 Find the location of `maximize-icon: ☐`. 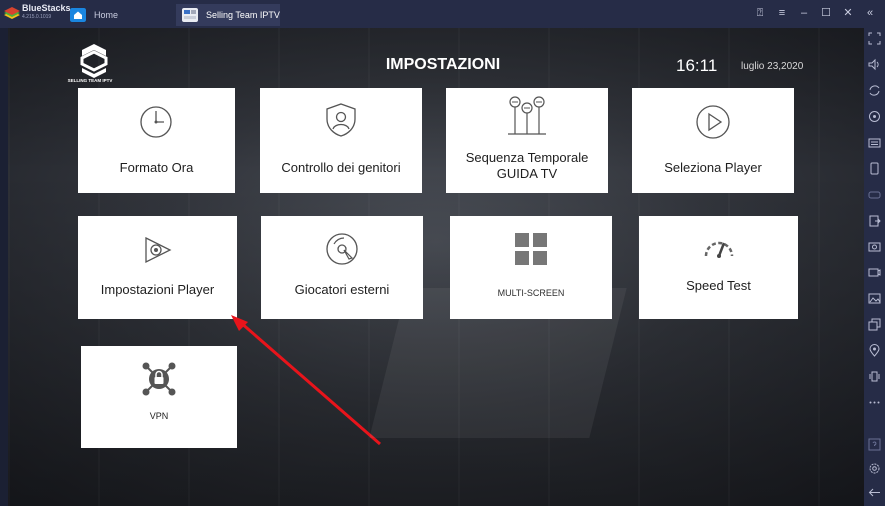

maximize-icon: ☐ is located at coordinates (826, 13).